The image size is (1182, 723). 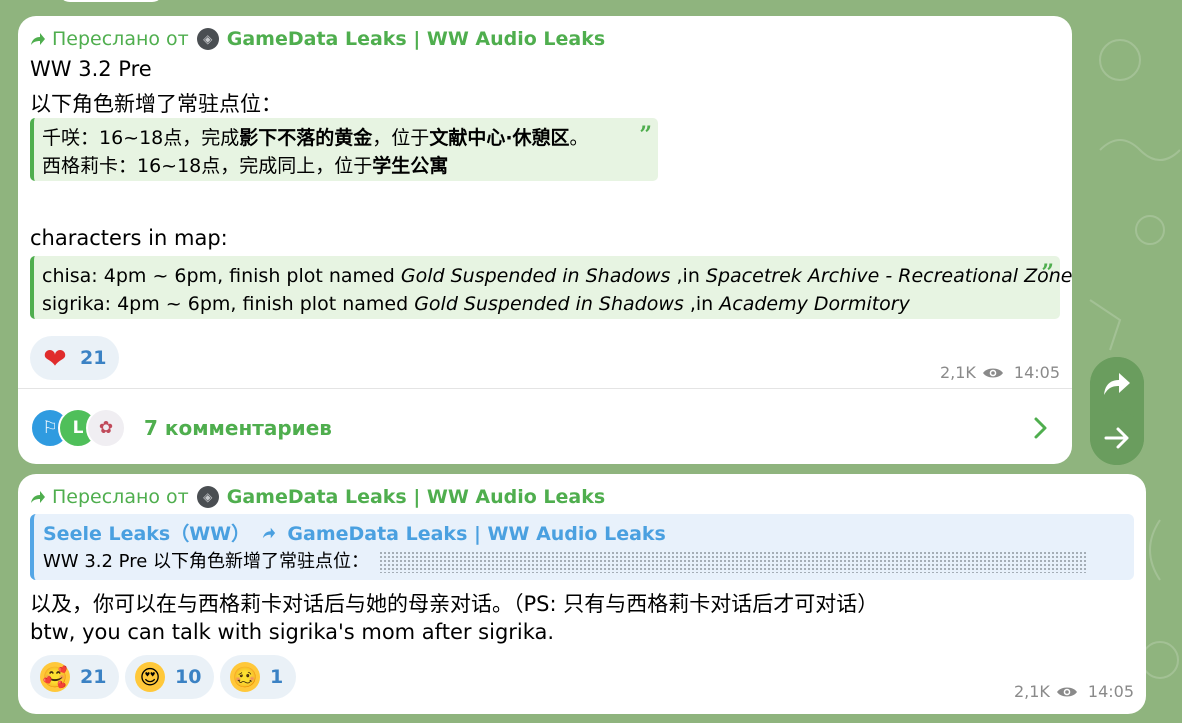 I want to click on arrow-right-icon, so click(x=1116, y=438).